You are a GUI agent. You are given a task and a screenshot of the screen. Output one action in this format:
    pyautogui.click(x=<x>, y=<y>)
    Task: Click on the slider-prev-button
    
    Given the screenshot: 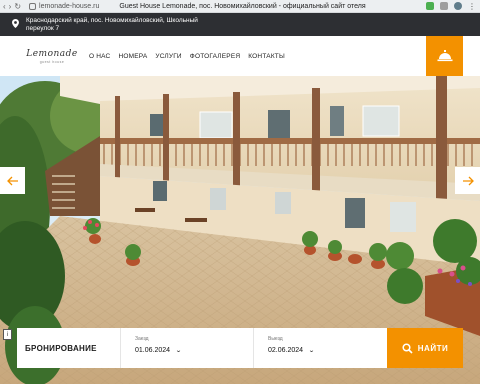 What is the action you would take?
    pyautogui.click(x=12, y=180)
    